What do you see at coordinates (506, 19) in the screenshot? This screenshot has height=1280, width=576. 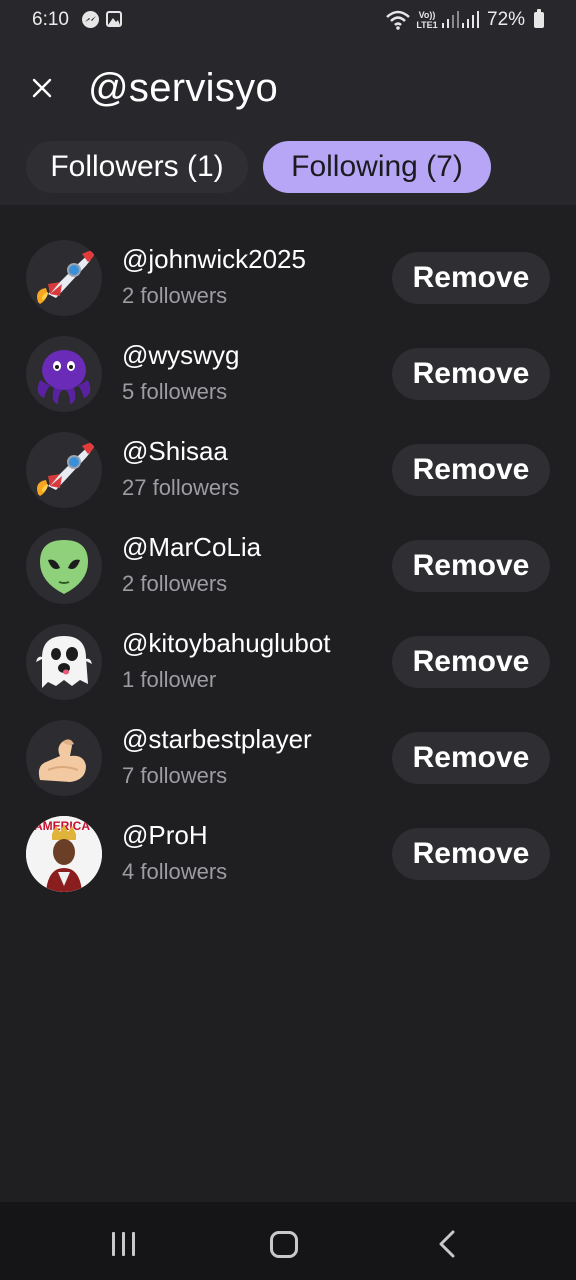 I see `battery-percent: 72%` at bounding box center [506, 19].